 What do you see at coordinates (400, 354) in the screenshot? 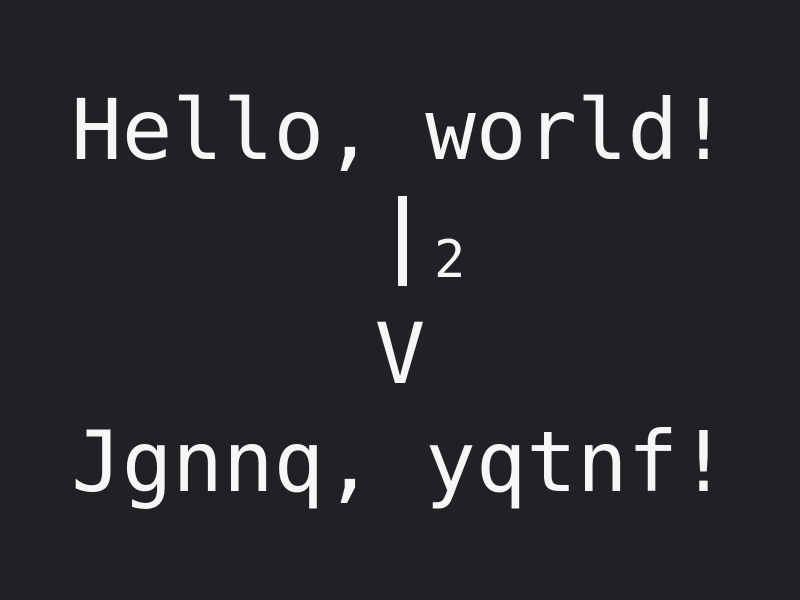
I see `arrow-head: V` at bounding box center [400, 354].